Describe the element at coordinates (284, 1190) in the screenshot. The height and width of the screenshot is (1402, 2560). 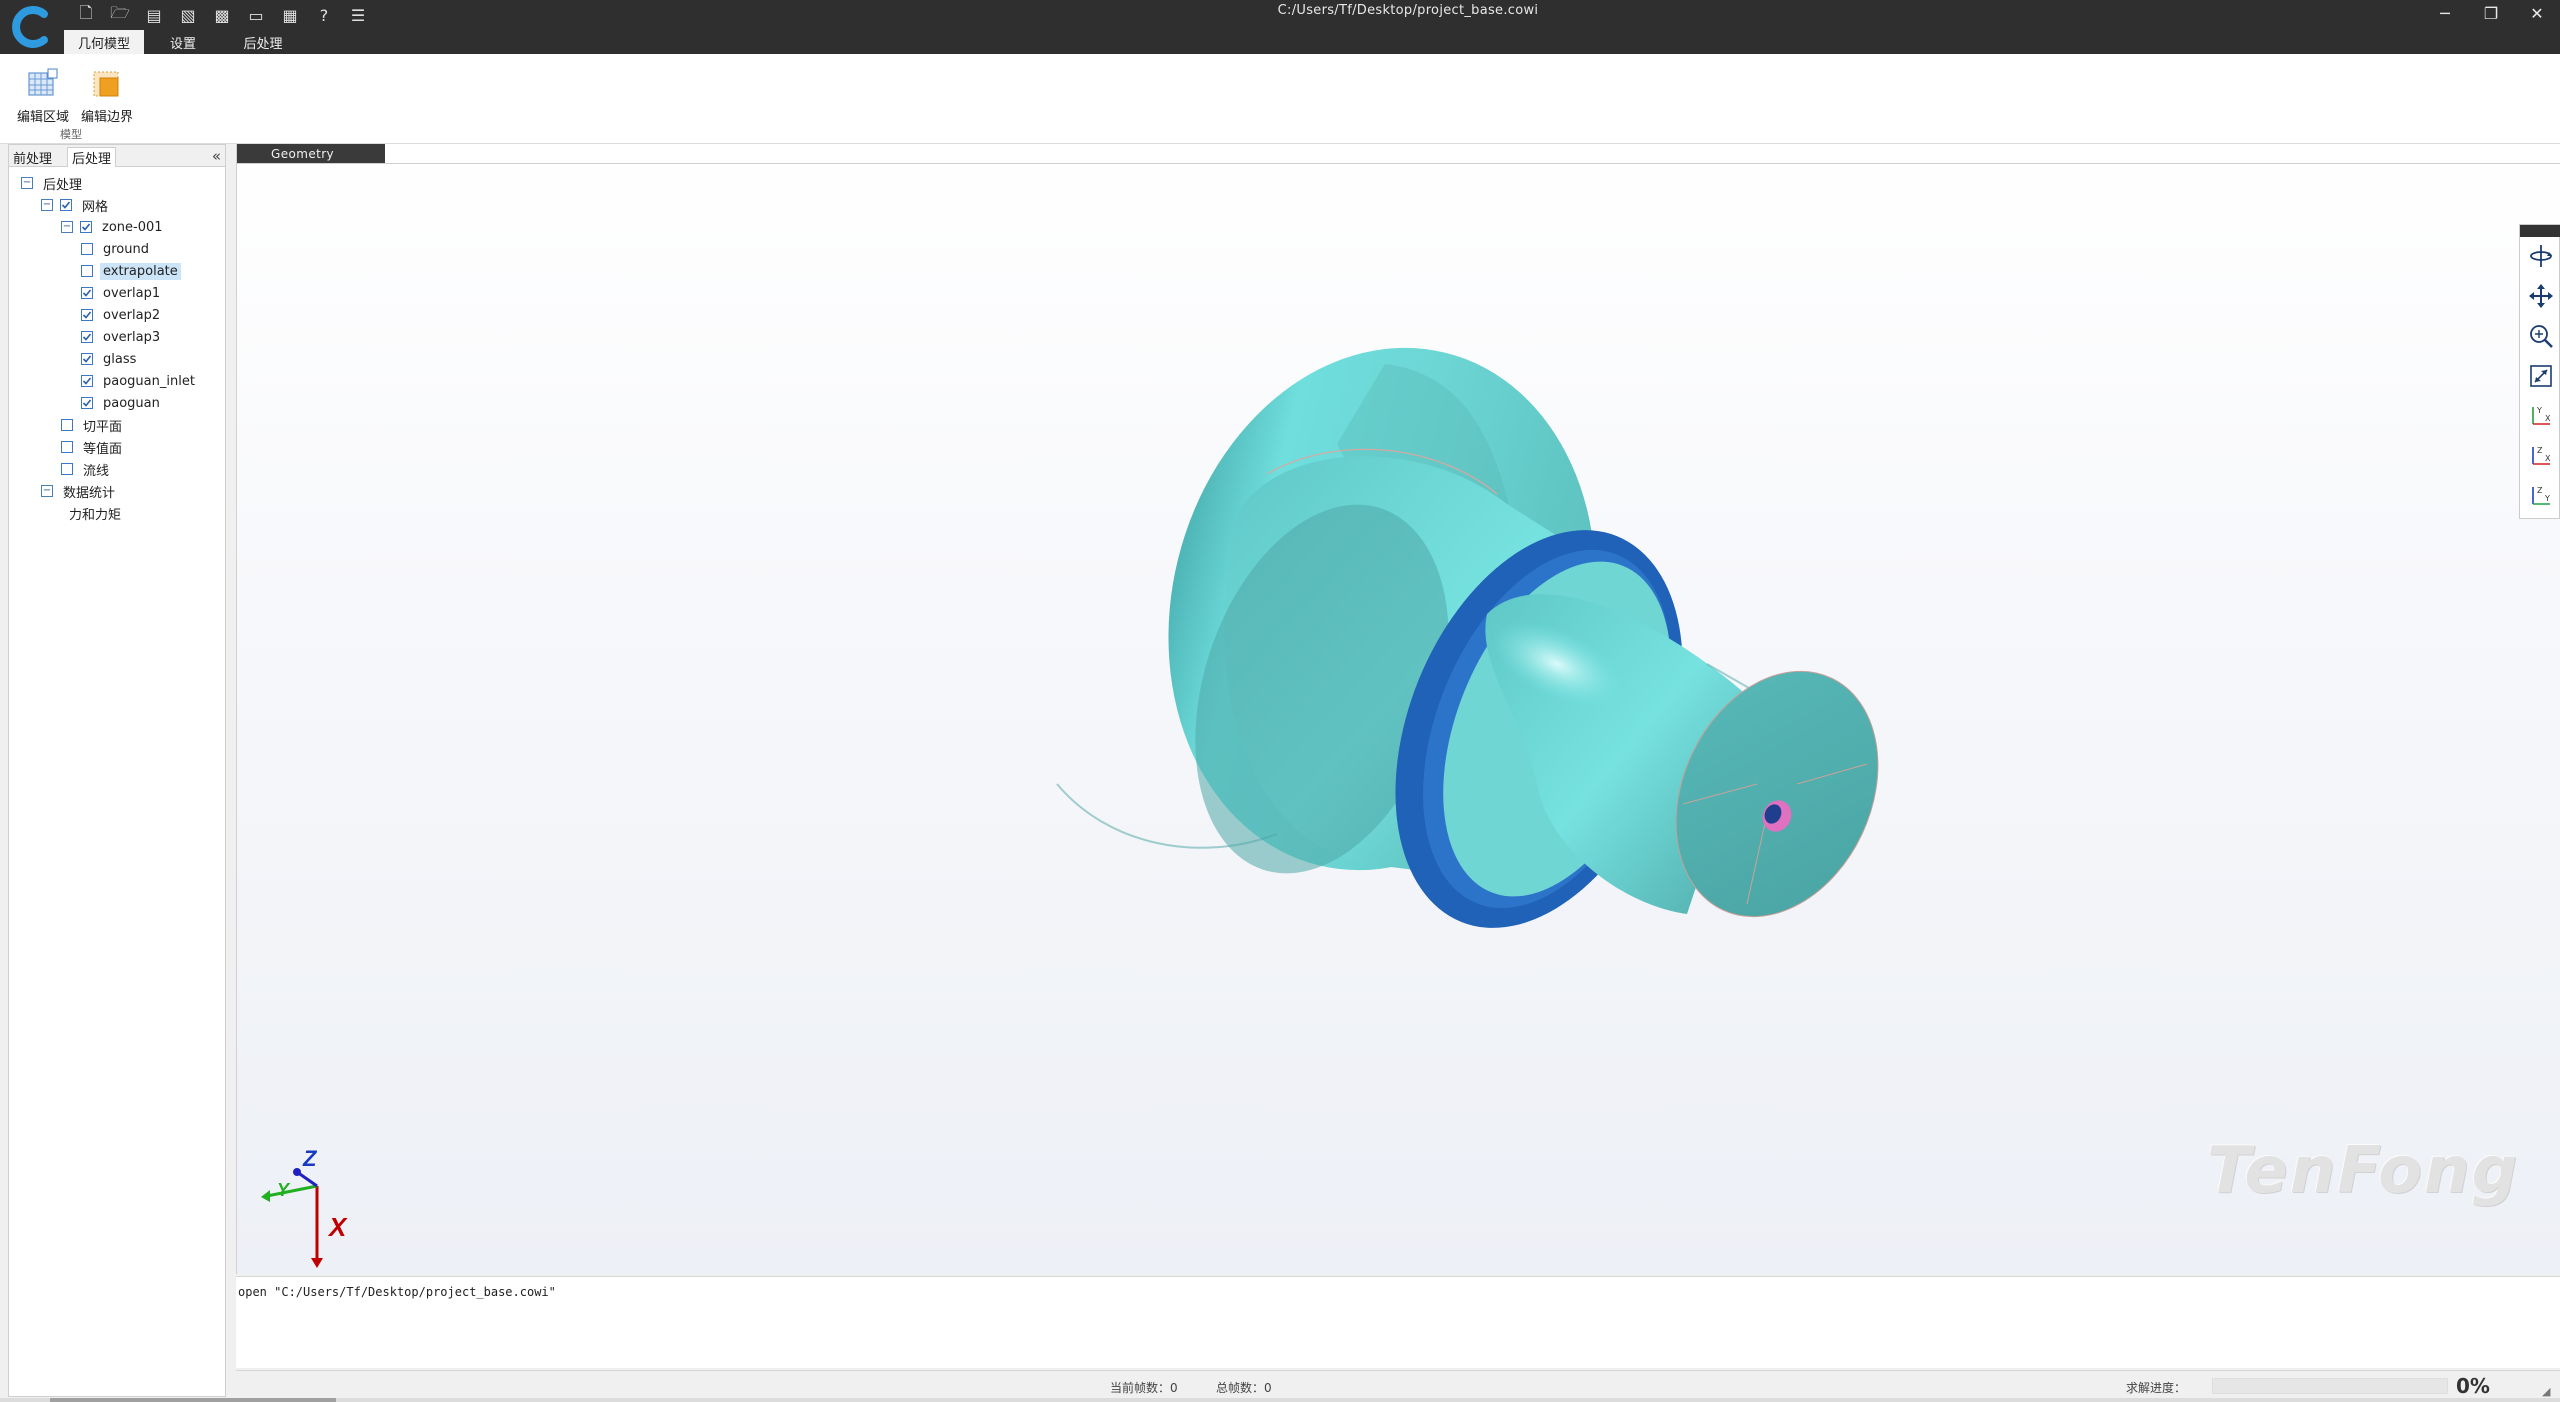
I see `axis-y-label: Y` at that location.